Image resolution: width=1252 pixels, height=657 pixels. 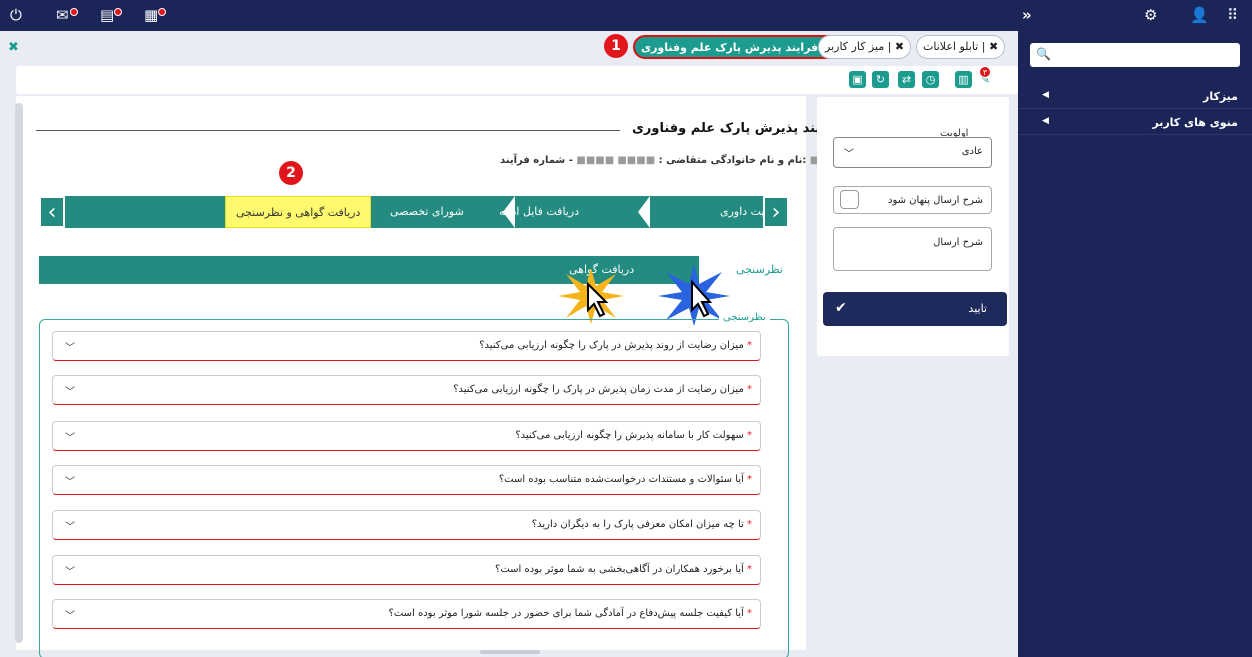 What do you see at coordinates (107, 15) in the screenshot?
I see `document-icon: ▤` at bounding box center [107, 15].